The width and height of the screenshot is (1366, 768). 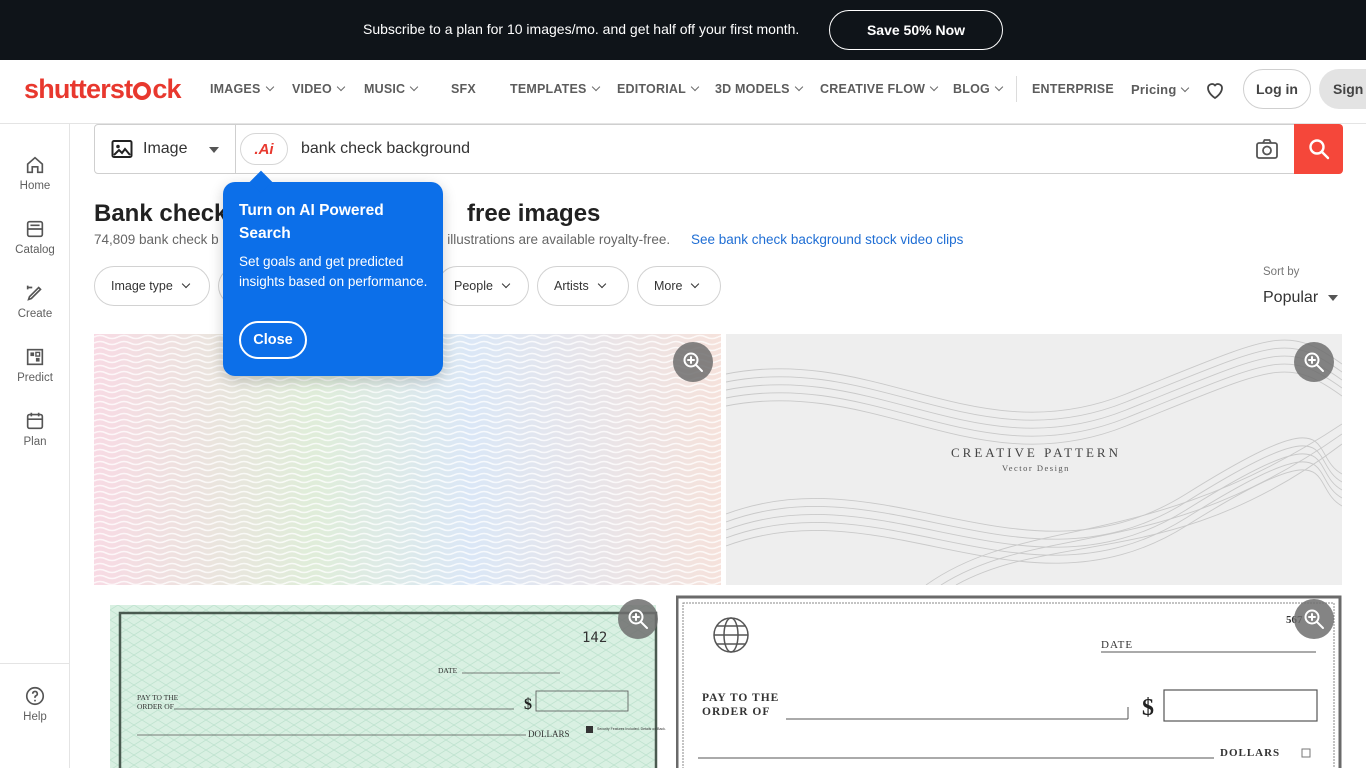 What do you see at coordinates (1291, 297) in the screenshot?
I see `sort-value: Popular` at bounding box center [1291, 297].